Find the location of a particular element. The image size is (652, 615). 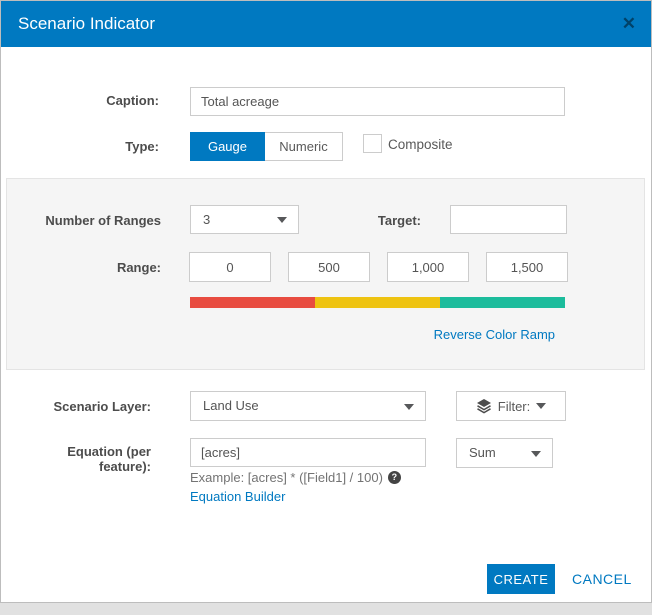

type-label: Type: is located at coordinates (142, 146).